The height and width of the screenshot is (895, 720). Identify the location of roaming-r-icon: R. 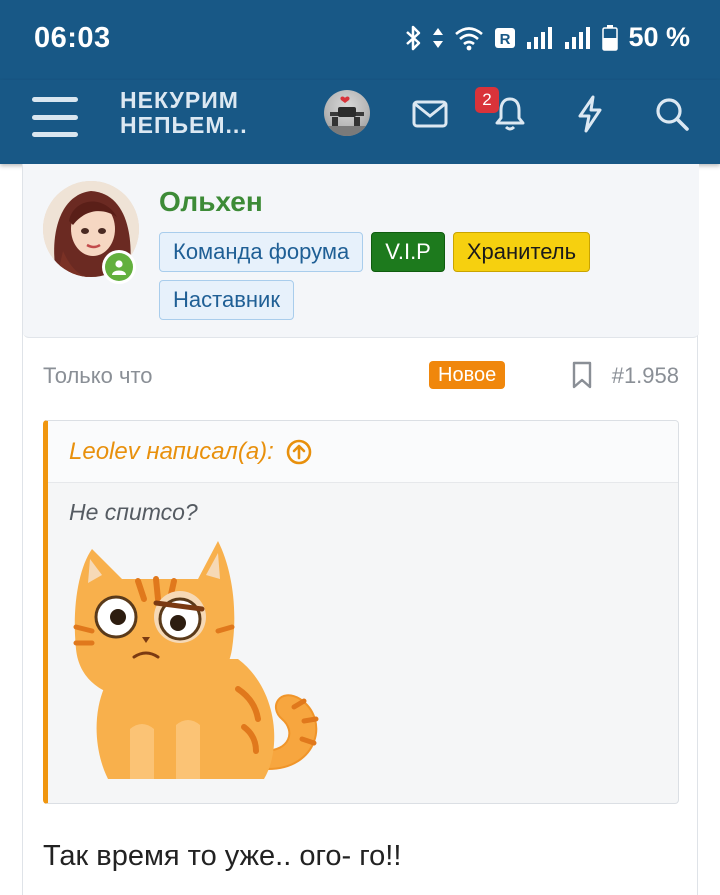
(505, 38).